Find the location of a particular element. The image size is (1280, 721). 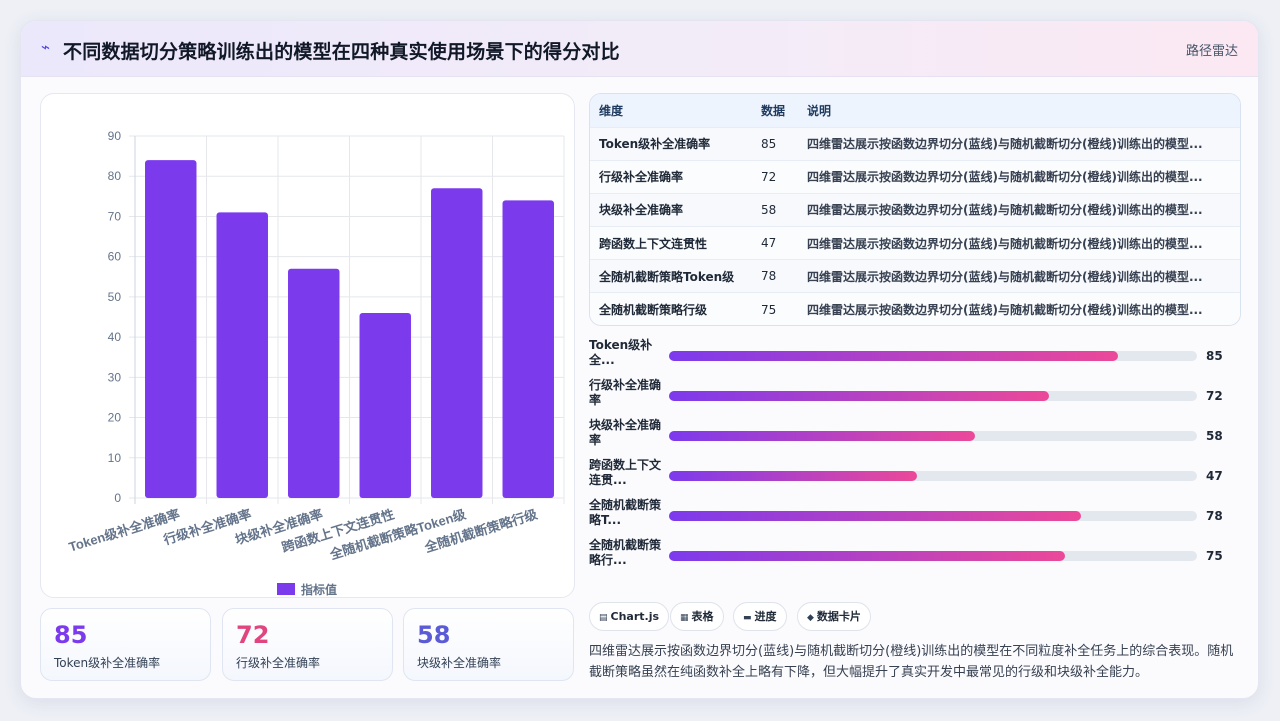

stat-card-2: 72 行级补全准确率 is located at coordinates (307, 644).